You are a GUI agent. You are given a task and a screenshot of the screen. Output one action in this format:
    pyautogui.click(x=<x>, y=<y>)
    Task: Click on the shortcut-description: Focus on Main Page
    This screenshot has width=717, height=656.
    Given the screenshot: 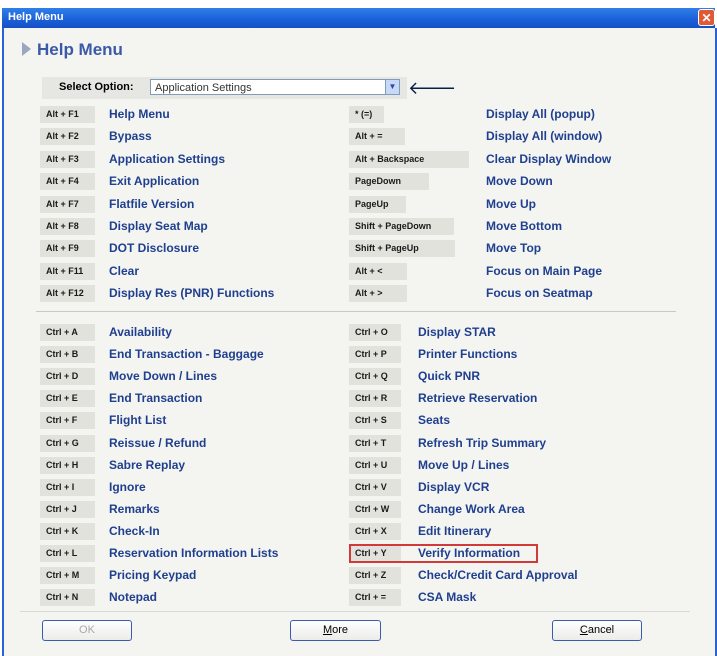 What is the action you would take?
    pyautogui.click(x=544, y=271)
    